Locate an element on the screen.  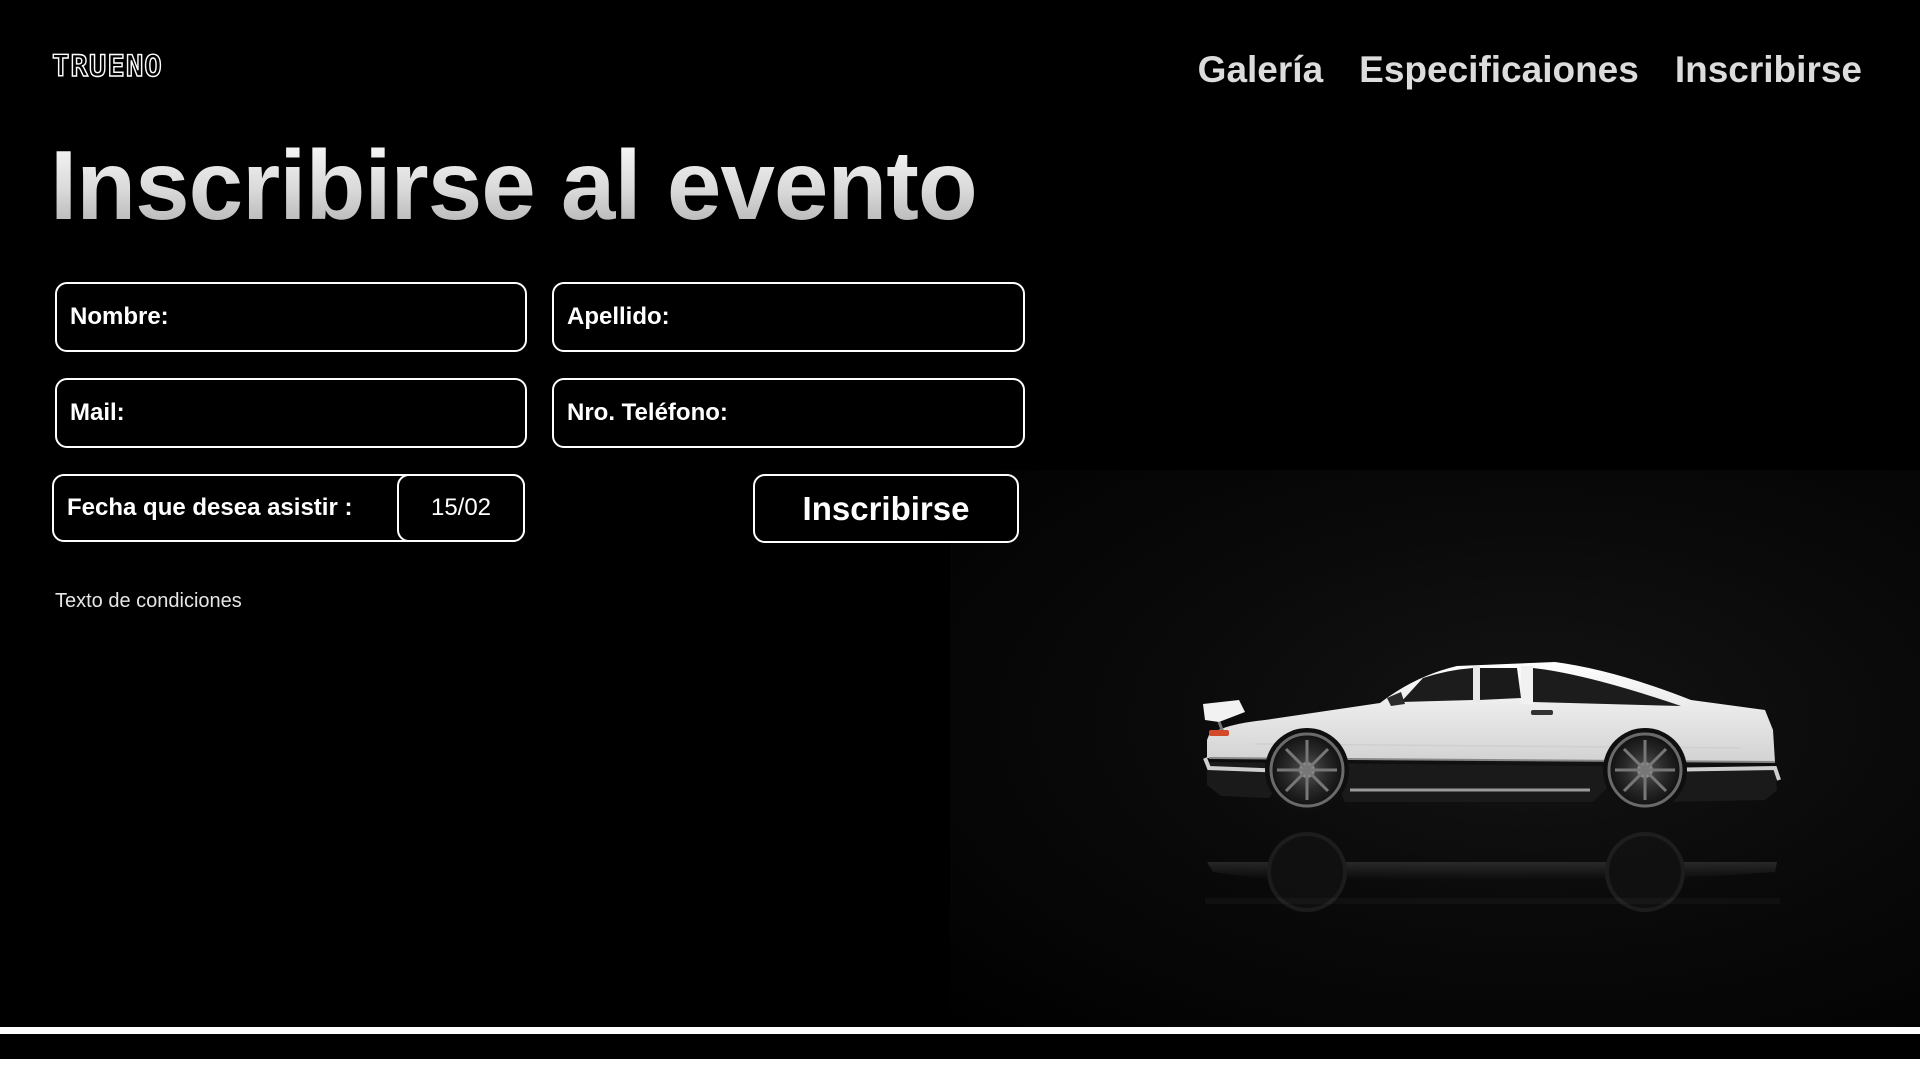
apellido-input is located at coordinates (846, 317).